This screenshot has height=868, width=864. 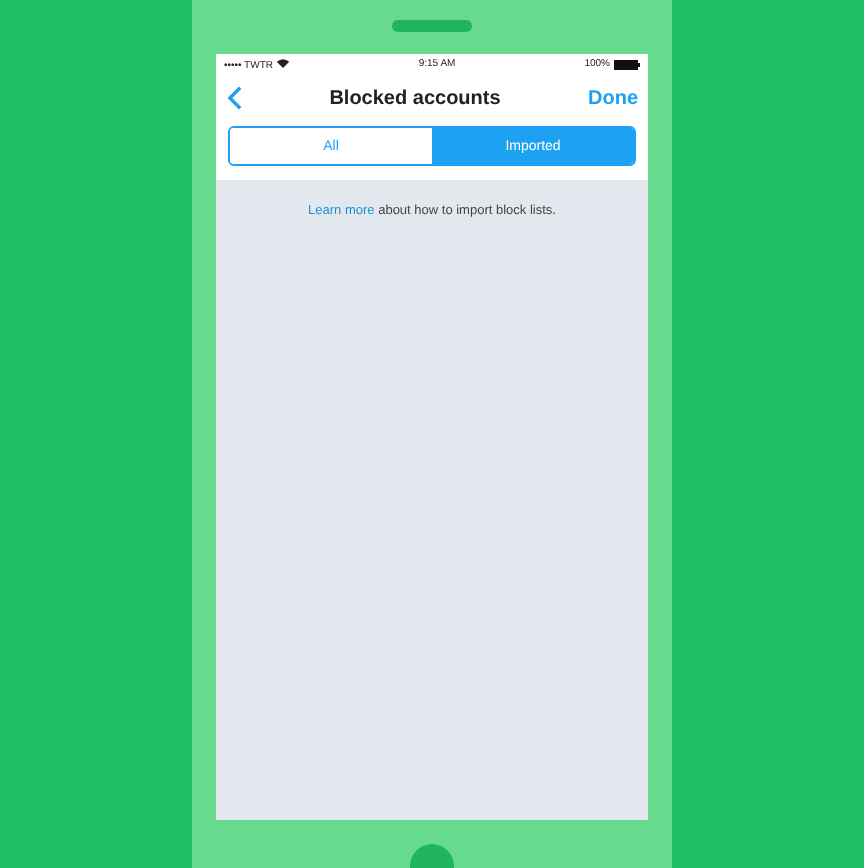 I want to click on wifi-icon, so click(x=282, y=62).